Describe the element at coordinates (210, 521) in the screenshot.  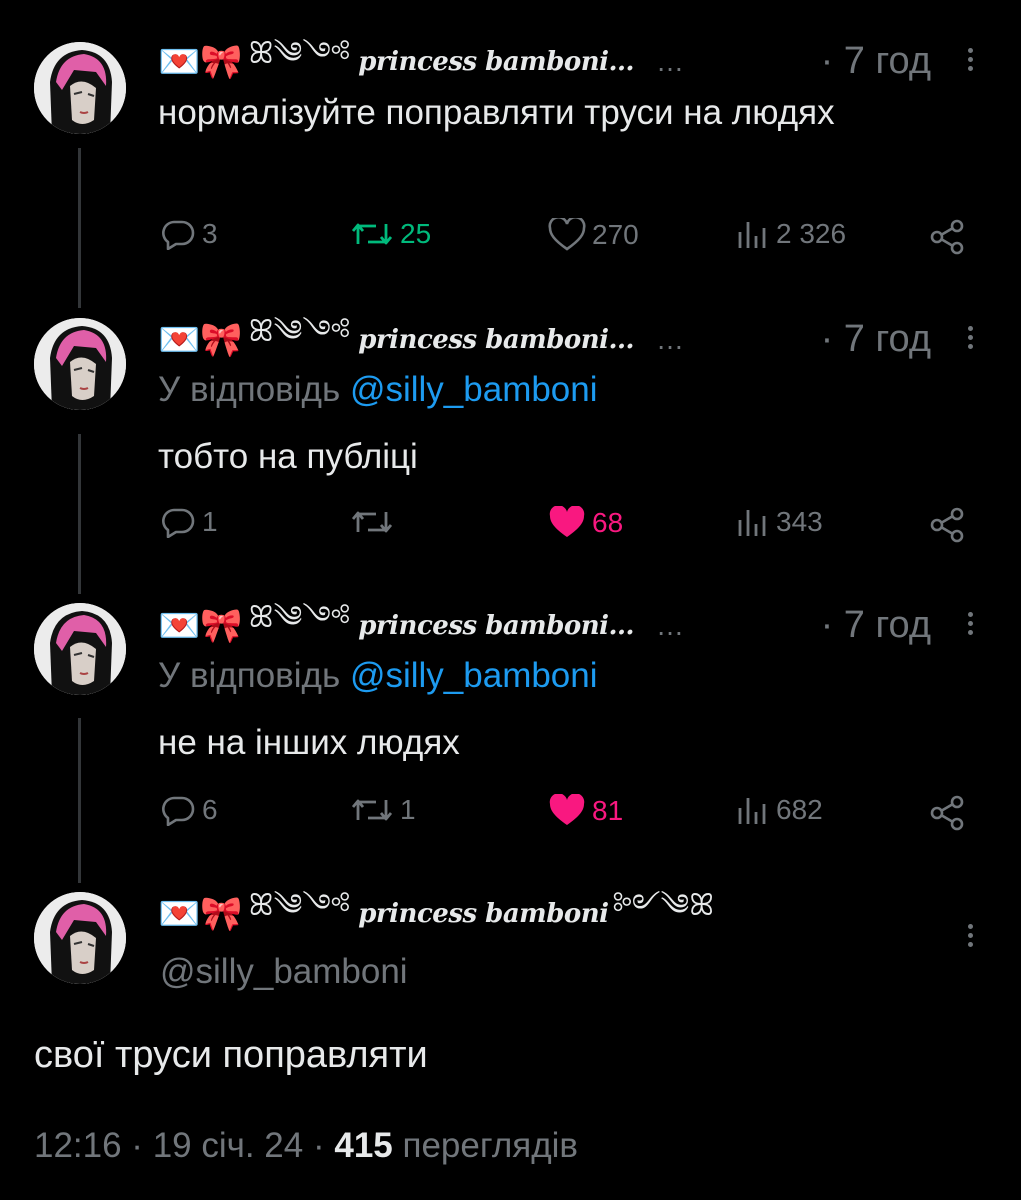
I see `reply-count: 1` at that location.